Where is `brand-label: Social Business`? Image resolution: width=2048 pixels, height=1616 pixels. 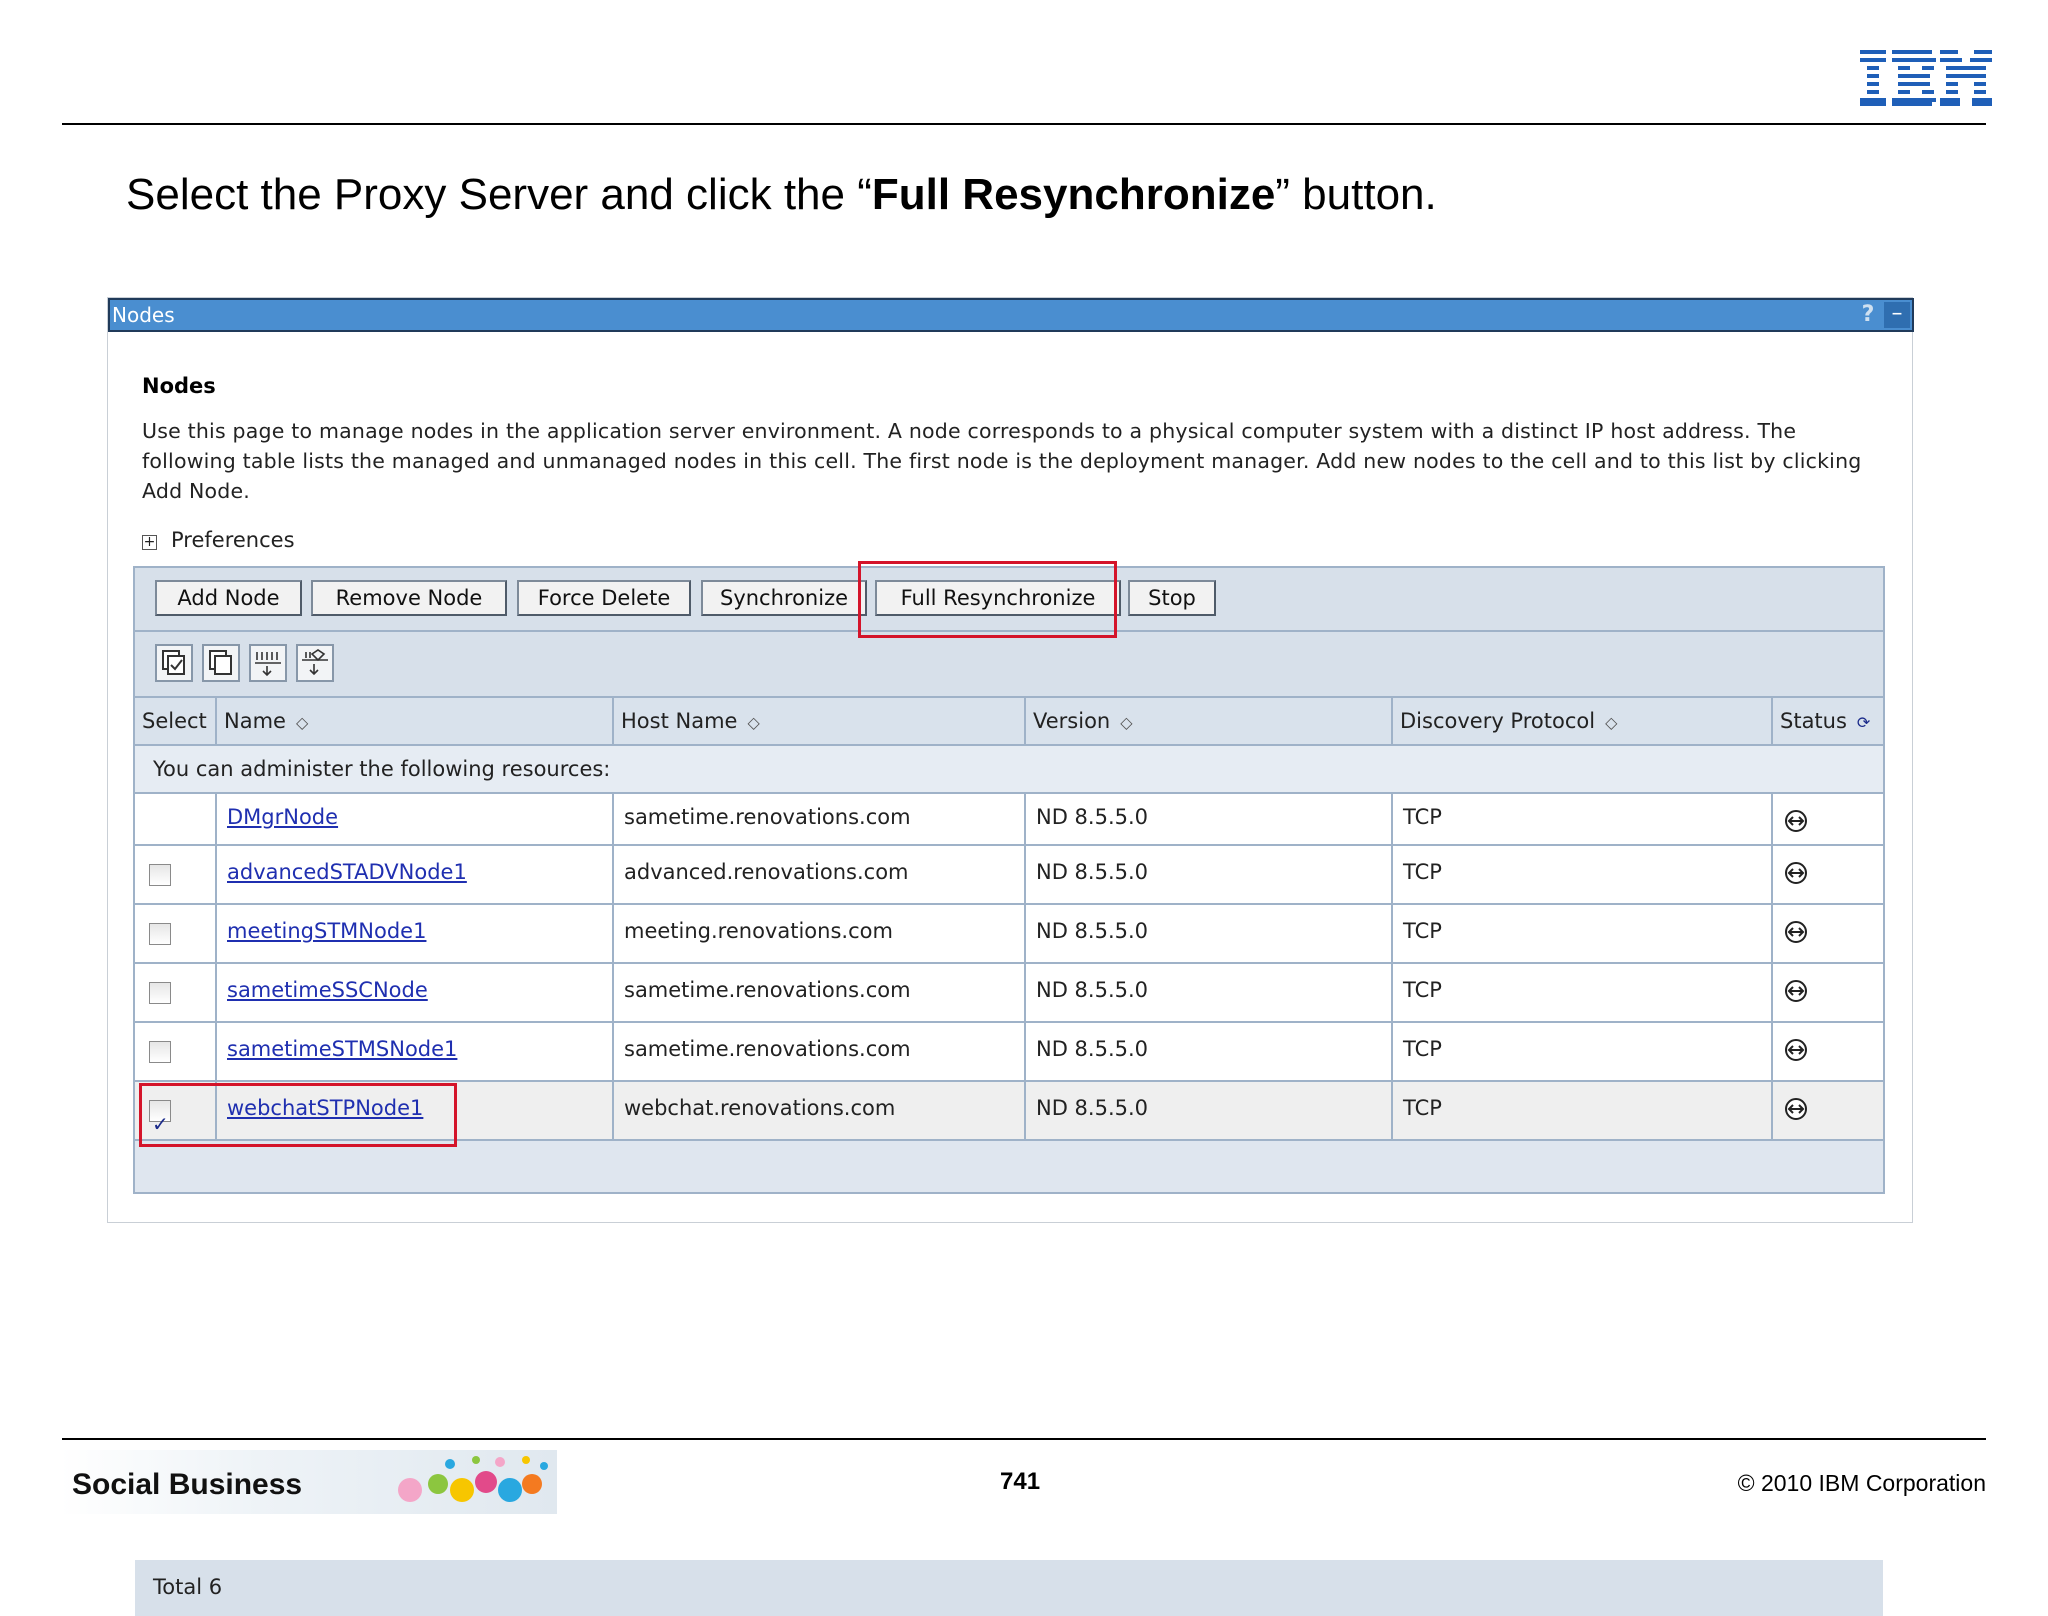 brand-label: Social Business is located at coordinates (187, 1484).